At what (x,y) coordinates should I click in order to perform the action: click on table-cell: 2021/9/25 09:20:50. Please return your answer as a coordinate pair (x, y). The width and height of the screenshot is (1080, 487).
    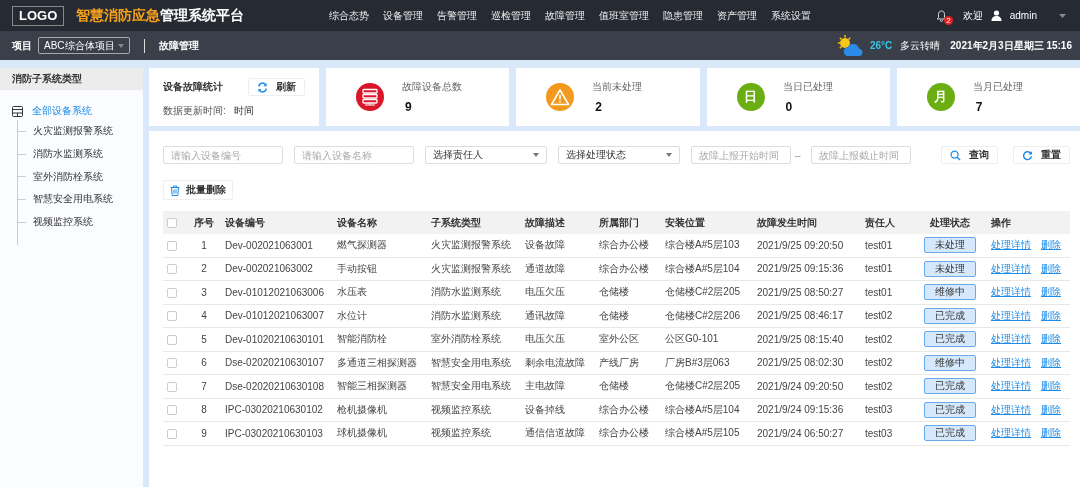
    Looking at the image, I should click on (800, 245).